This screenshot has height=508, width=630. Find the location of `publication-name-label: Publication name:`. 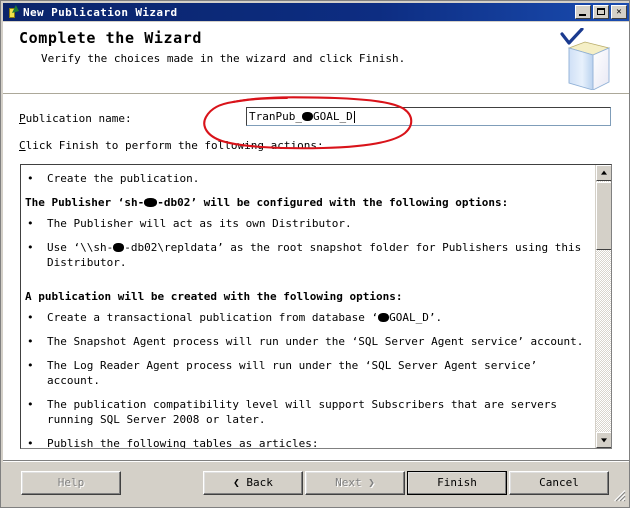

publication-name-label: Publication name: is located at coordinates (75, 118).